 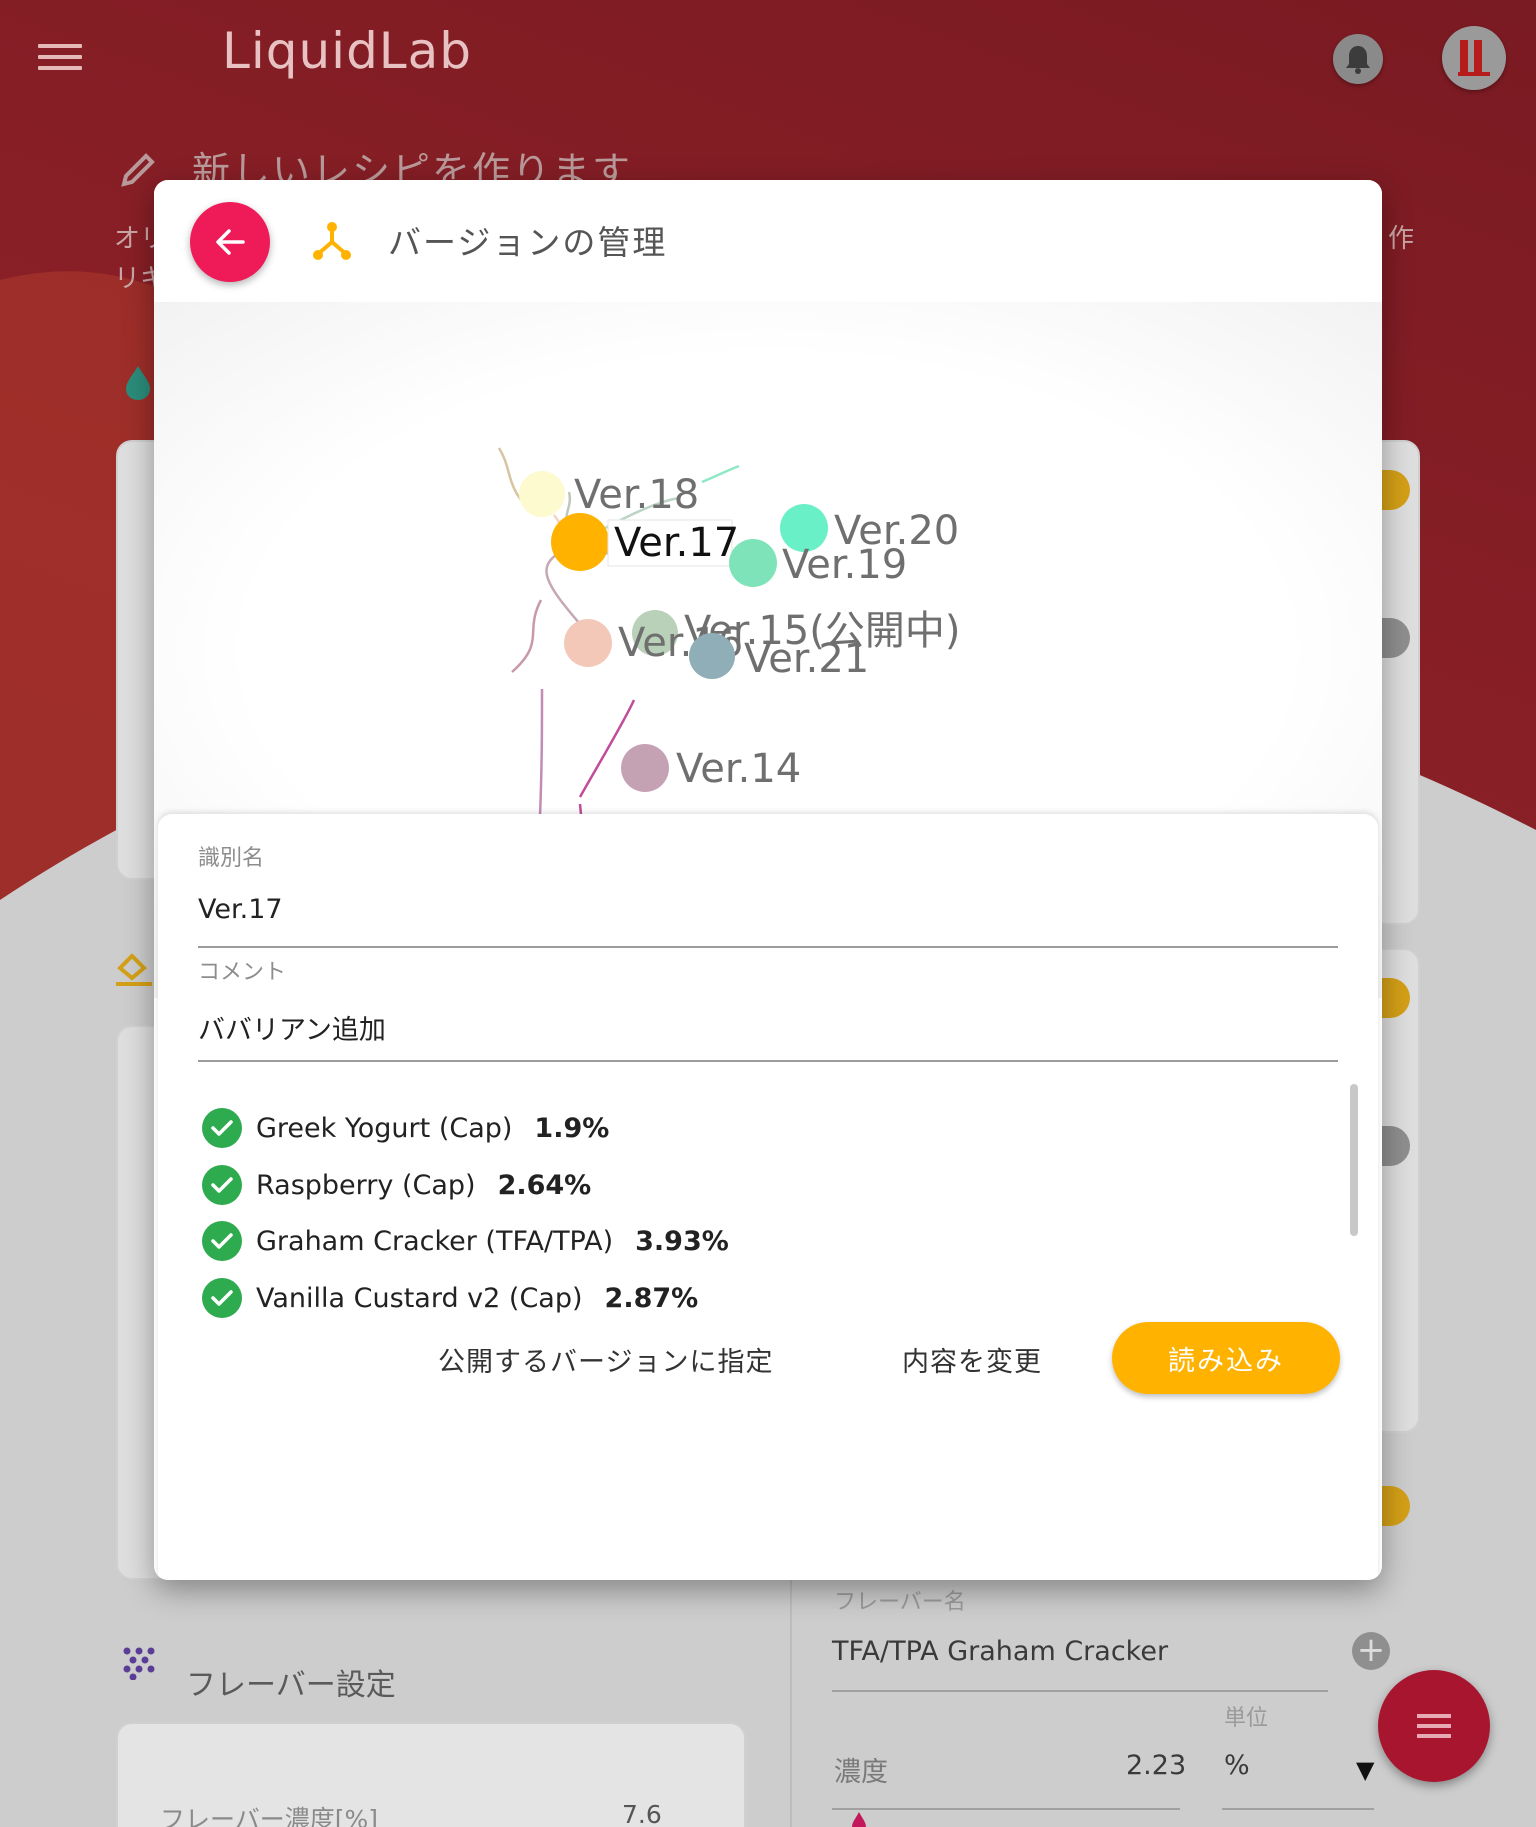 I want to click on comment-label: コメント, so click(x=242, y=972).